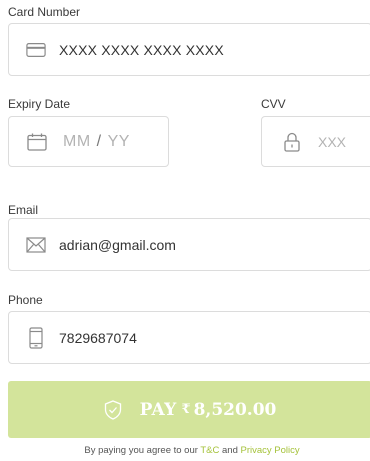 This screenshot has height=461, width=370. I want to click on terms-joiner: and, so click(230, 450).